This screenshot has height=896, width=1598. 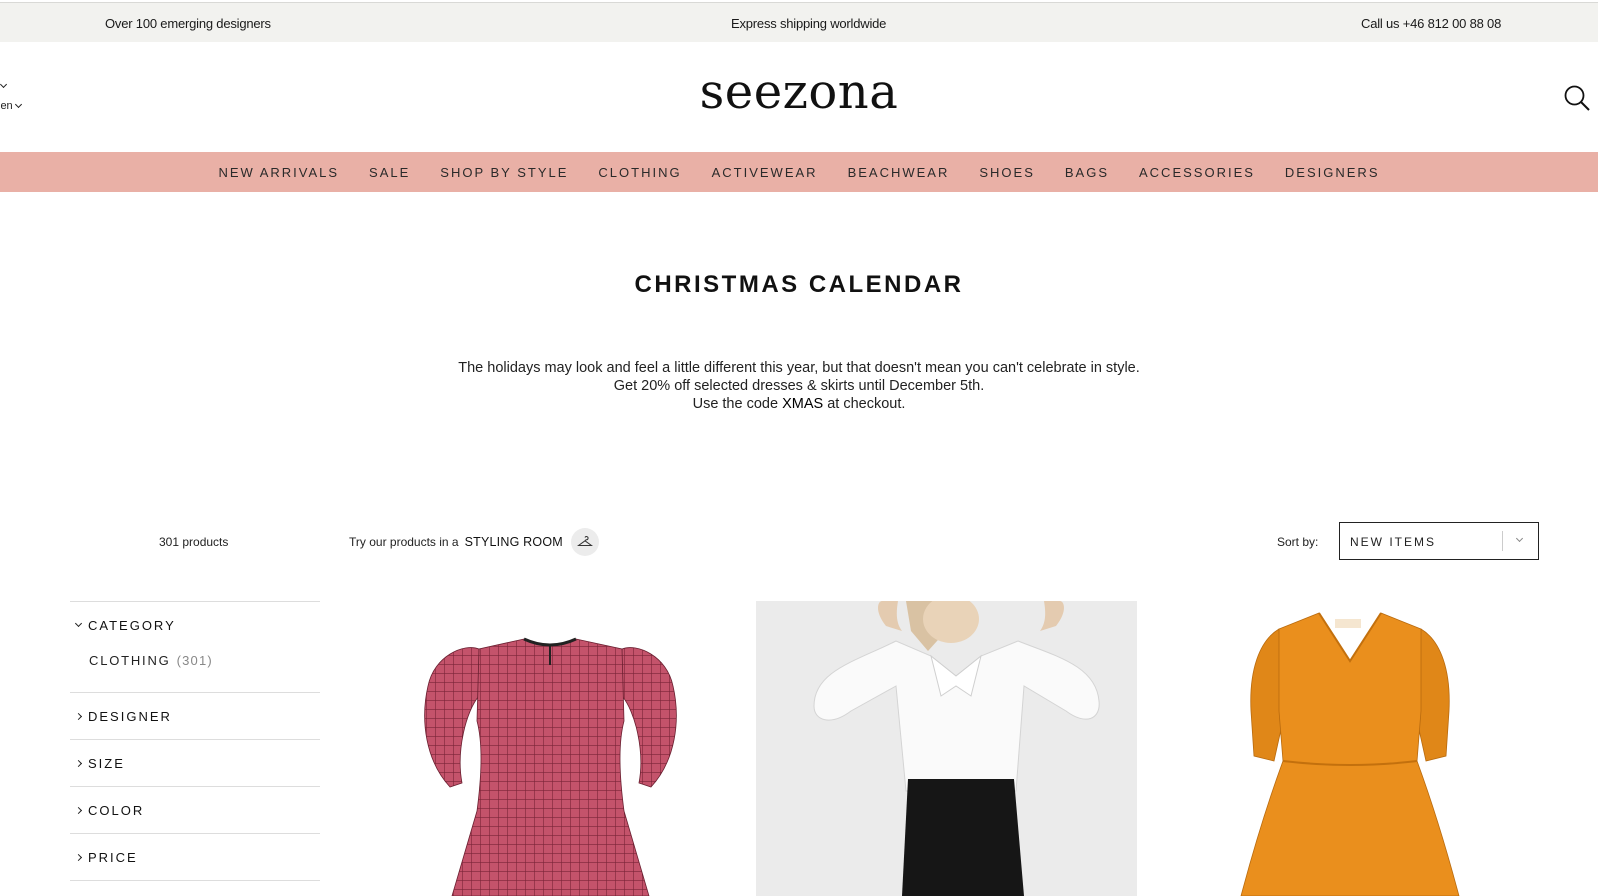 I want to click on filter-size-toggle: SIZE, so click(x=195, y=763).